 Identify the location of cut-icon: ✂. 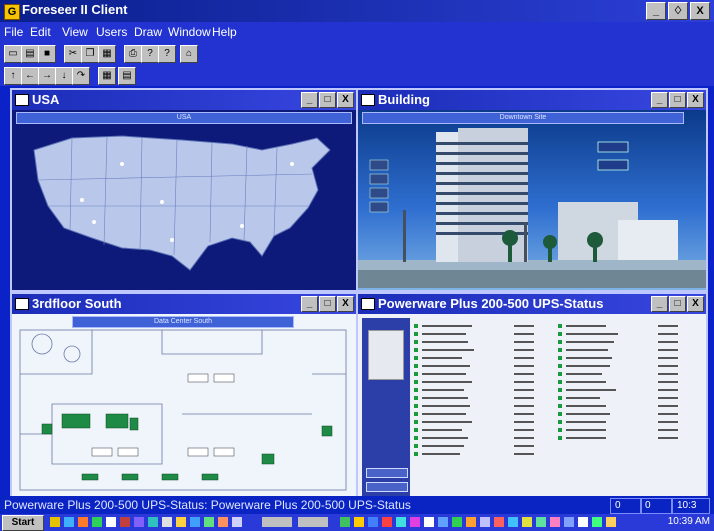
(73, 54).